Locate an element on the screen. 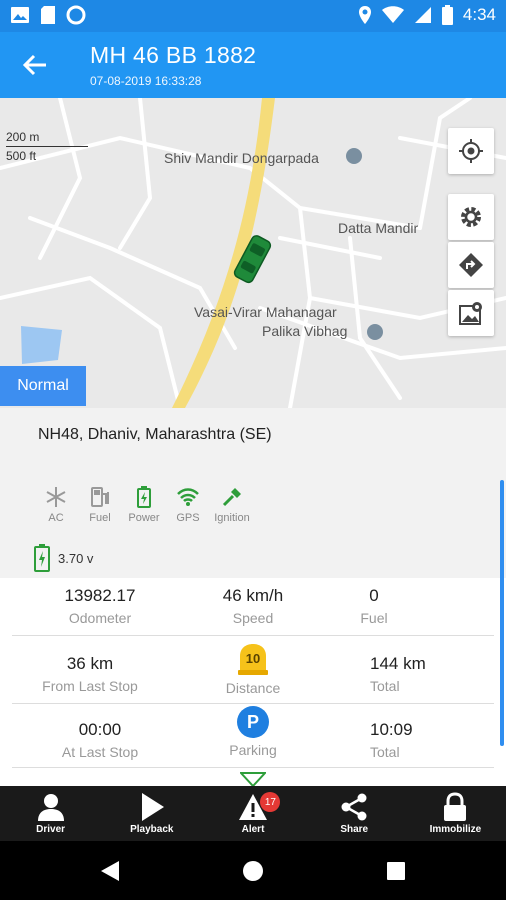 The width and height of the screenshot is (506, 900). directions-icon is located at coordinates (471, 265).